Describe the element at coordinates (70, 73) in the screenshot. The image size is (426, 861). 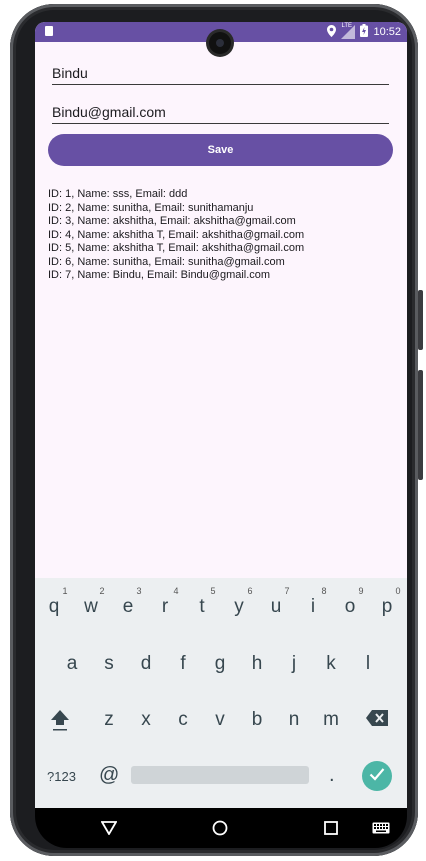
I see `name-value: Bindu` at that location.